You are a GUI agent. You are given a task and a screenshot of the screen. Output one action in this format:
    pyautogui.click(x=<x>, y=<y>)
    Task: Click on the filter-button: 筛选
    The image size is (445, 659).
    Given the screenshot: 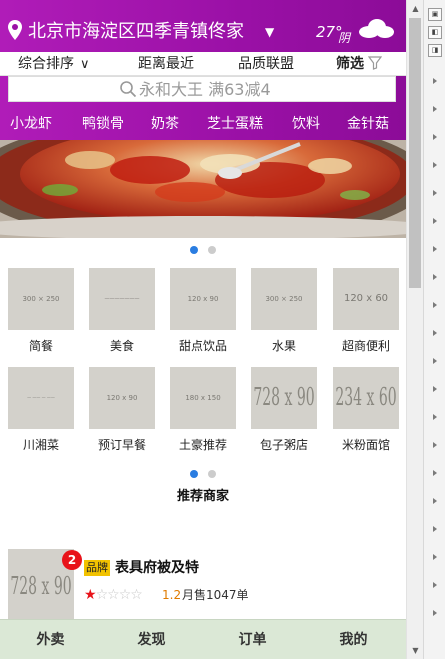 What is the action you would take?
    pyautogui.click(x=359, y=64)
    